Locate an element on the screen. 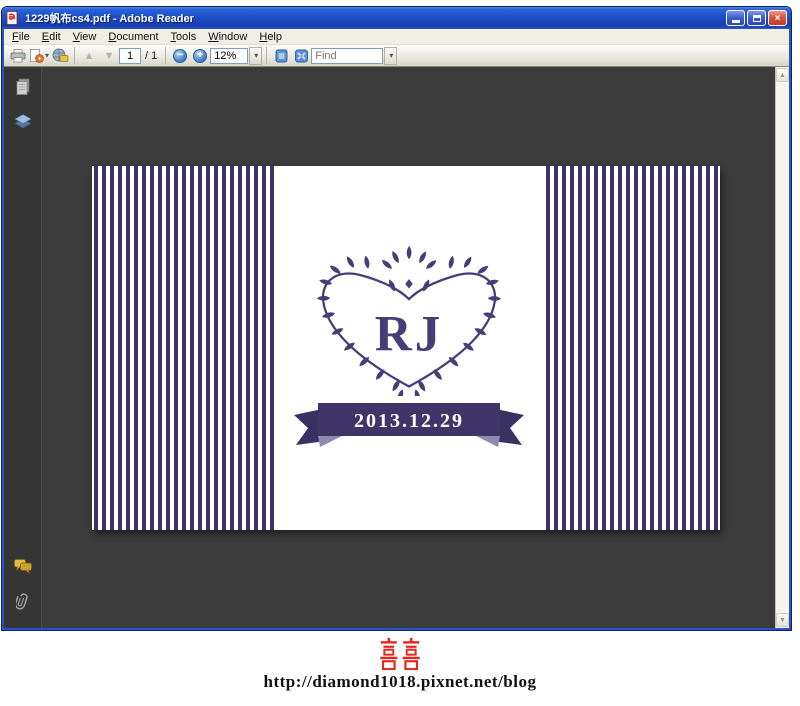 This screenshot has width=800, height=706. right-stripe-band is located at coordinates (632, 348).